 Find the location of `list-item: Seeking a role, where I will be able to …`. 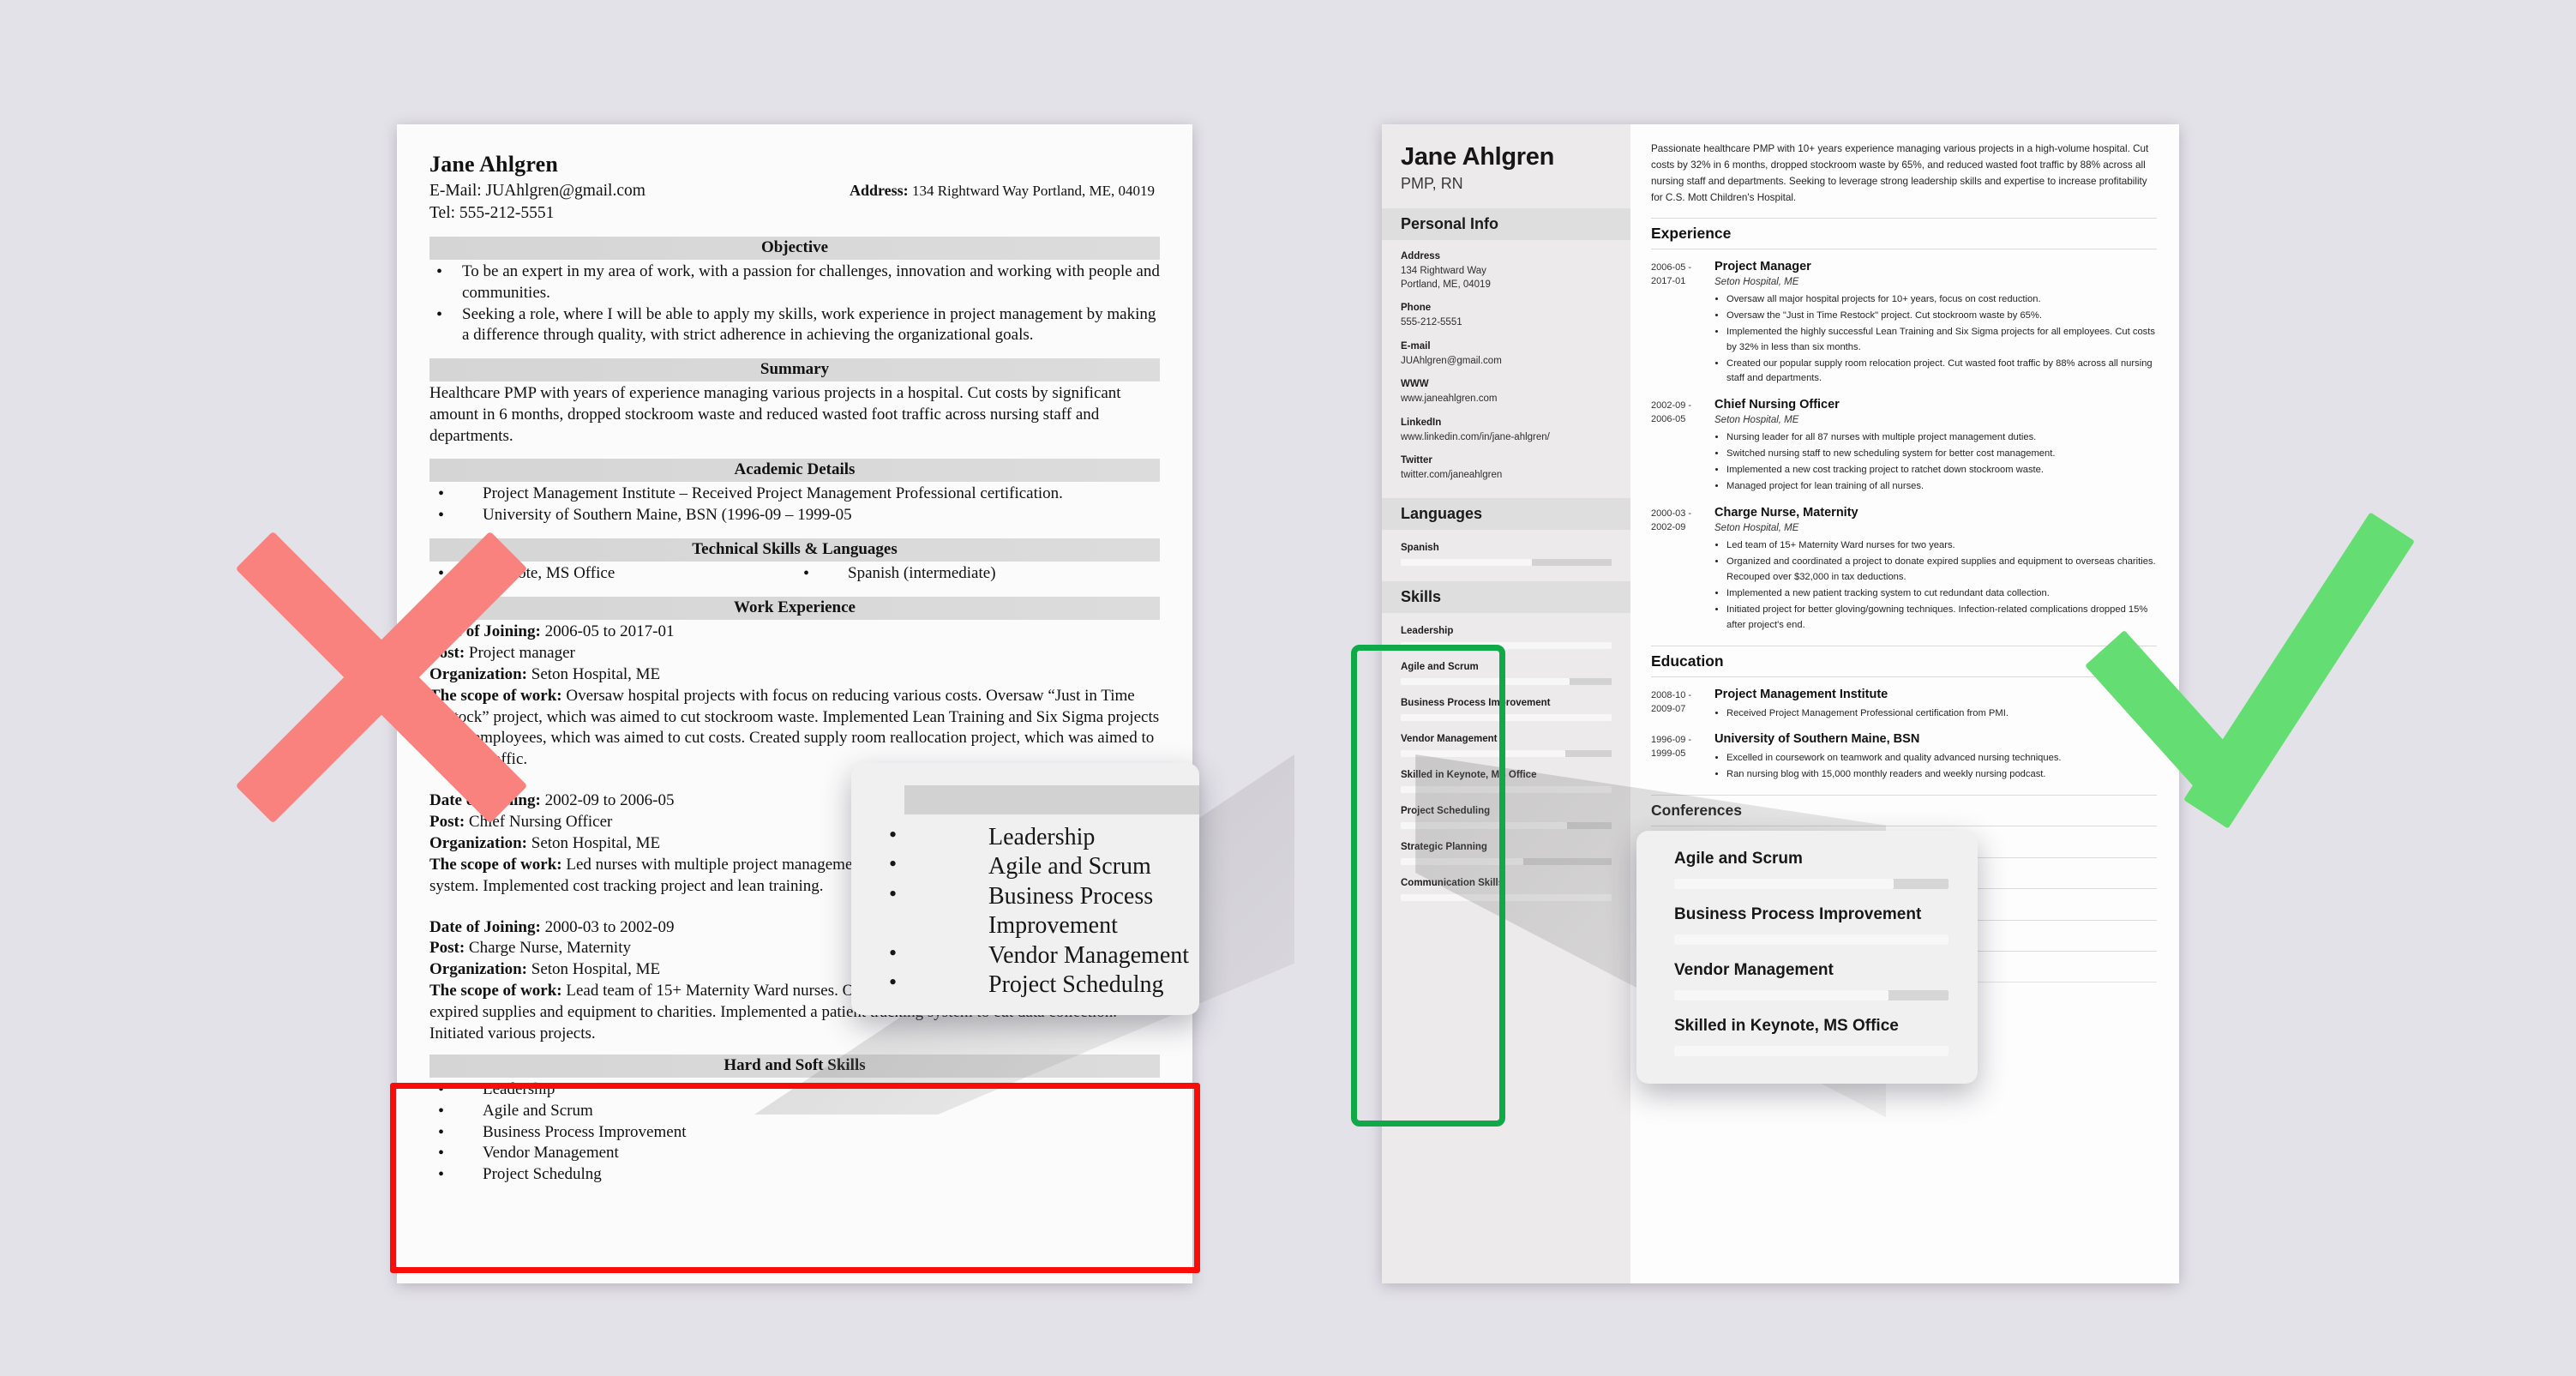

list-item: Seeking a role, where I will be able to … is located at coordinates (794, 325).